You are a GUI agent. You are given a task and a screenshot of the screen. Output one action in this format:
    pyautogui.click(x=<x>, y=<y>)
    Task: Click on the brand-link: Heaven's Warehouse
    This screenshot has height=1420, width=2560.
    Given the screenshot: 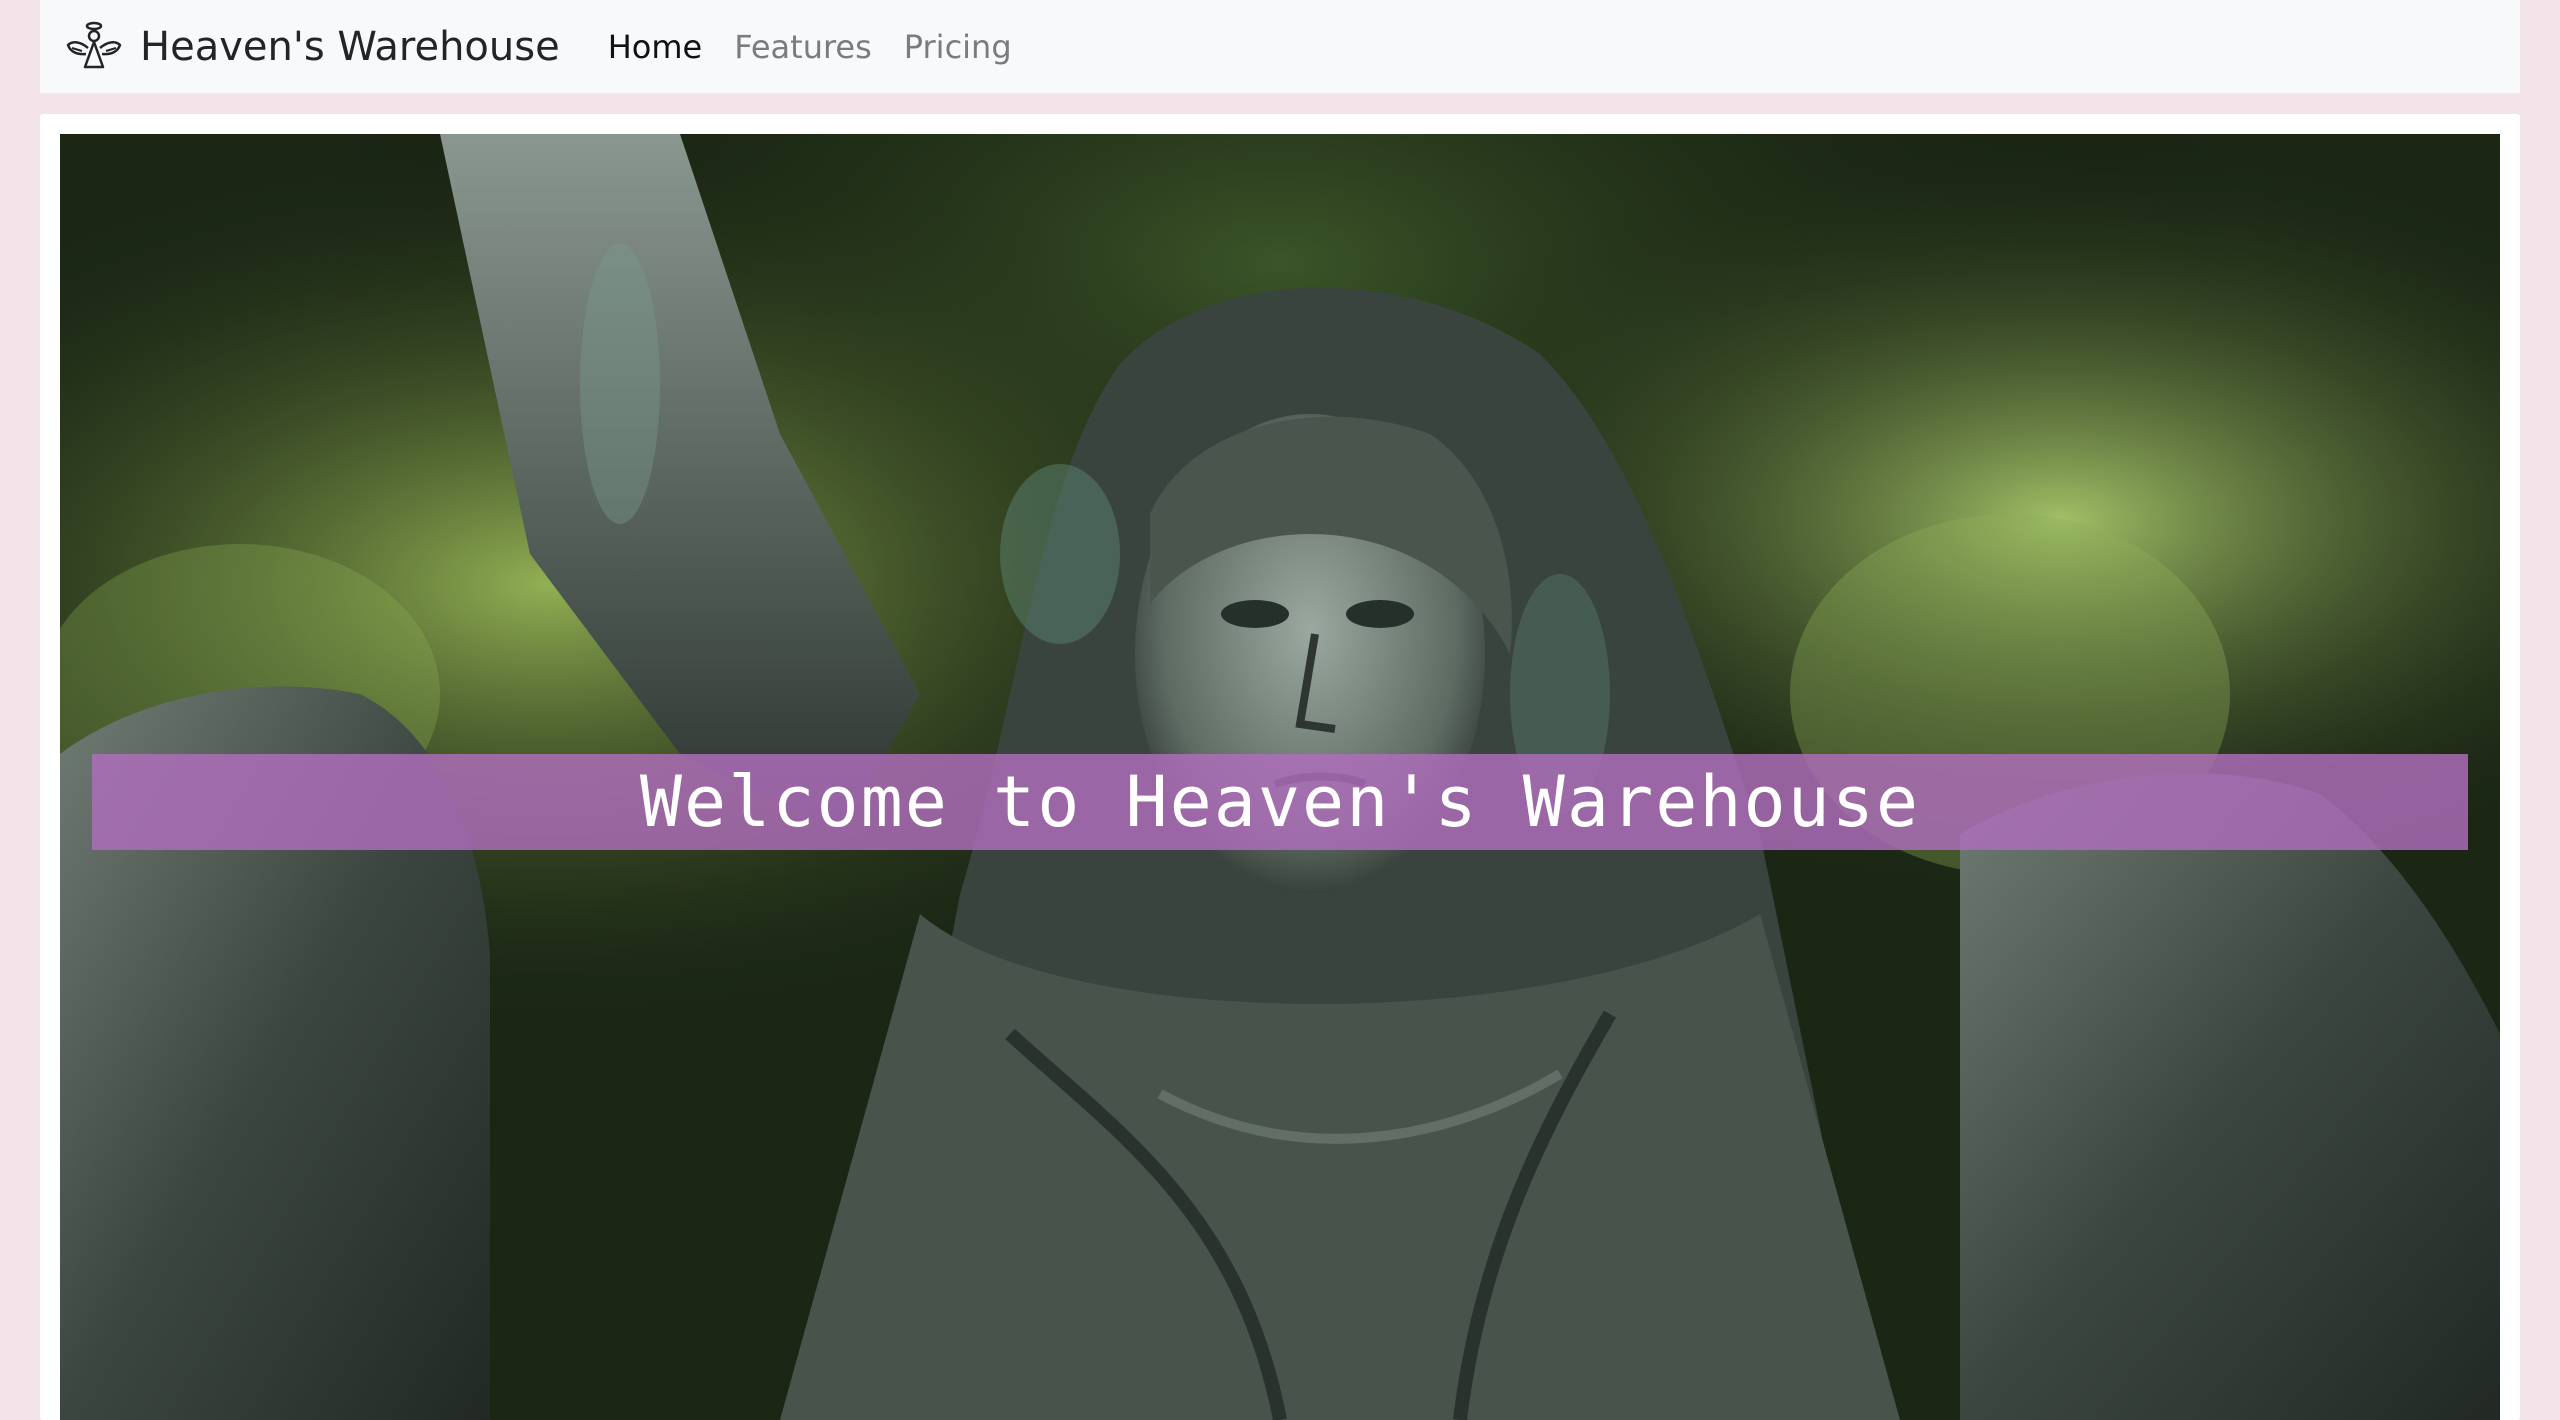 What is the action you would take?
    pyautogui.click(x=313, y=47)
    